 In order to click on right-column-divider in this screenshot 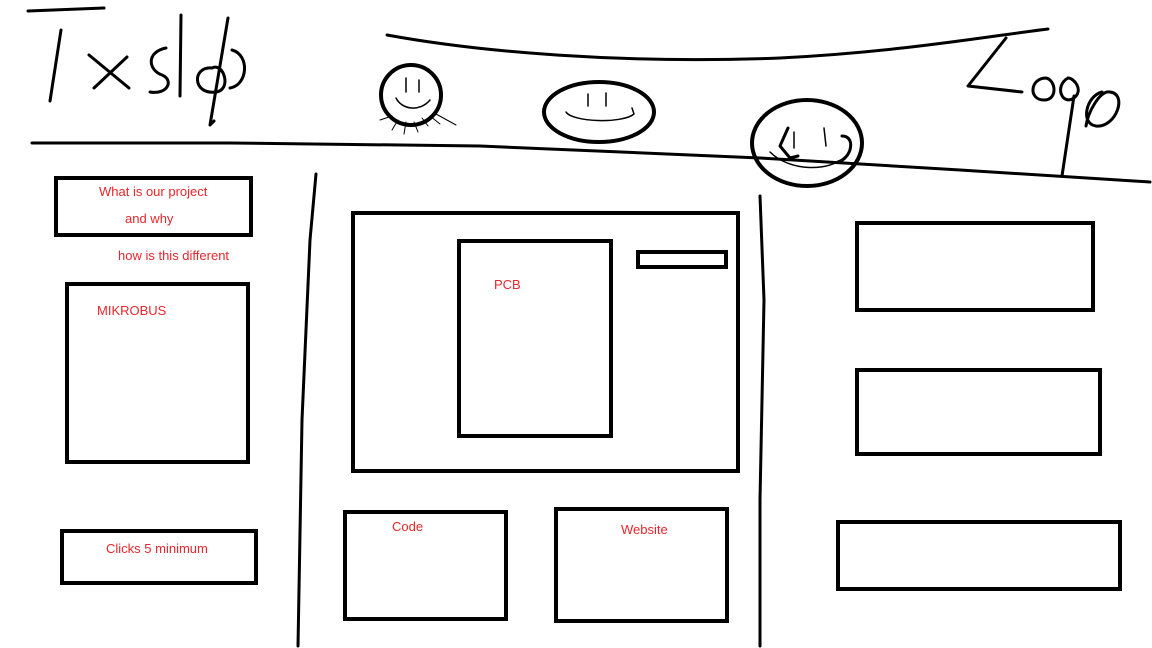, I will do `click(762, 421)`.